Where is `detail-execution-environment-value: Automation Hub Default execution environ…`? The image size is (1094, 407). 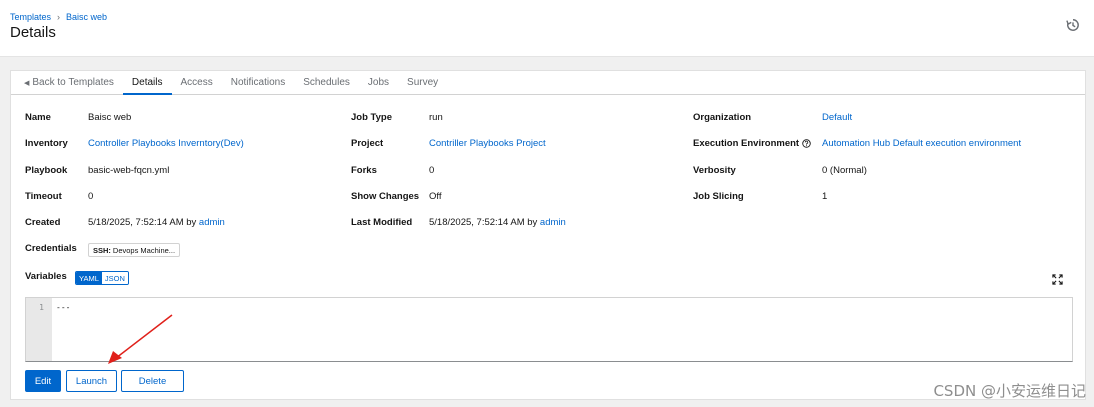
detail-execution-environment-value: Automation Hub Default execution environ… is located at coordinates (921, 143).